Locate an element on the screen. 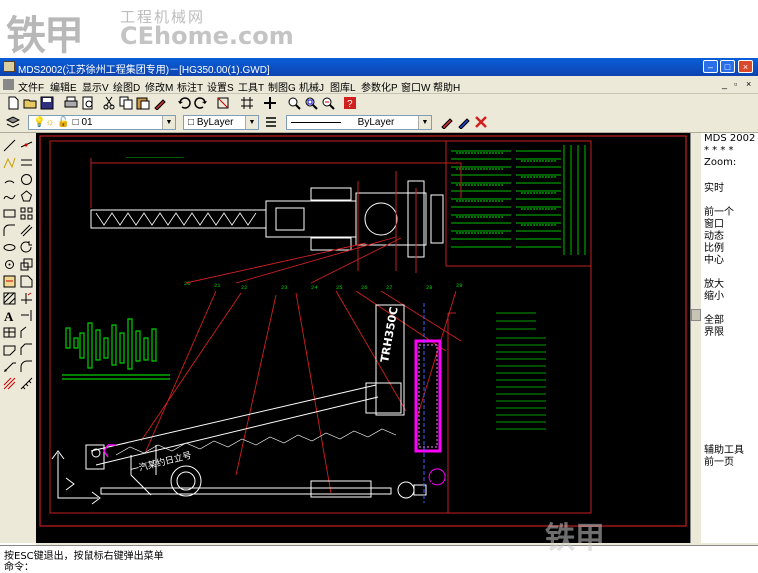 The image size is (758, 573). layer-manager-icon is located at coordinates (13, 122).